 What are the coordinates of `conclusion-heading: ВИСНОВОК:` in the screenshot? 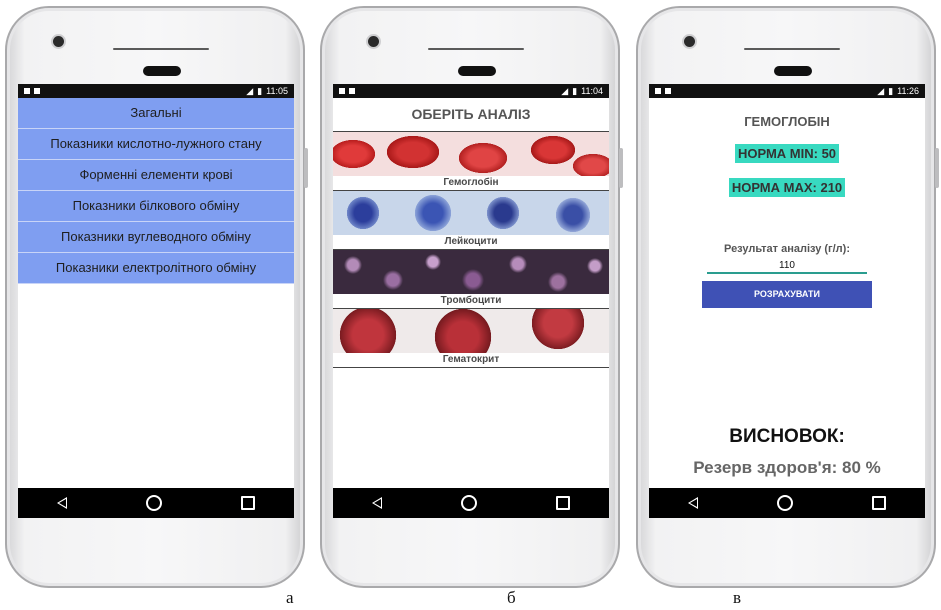 It's located at (787, 436).